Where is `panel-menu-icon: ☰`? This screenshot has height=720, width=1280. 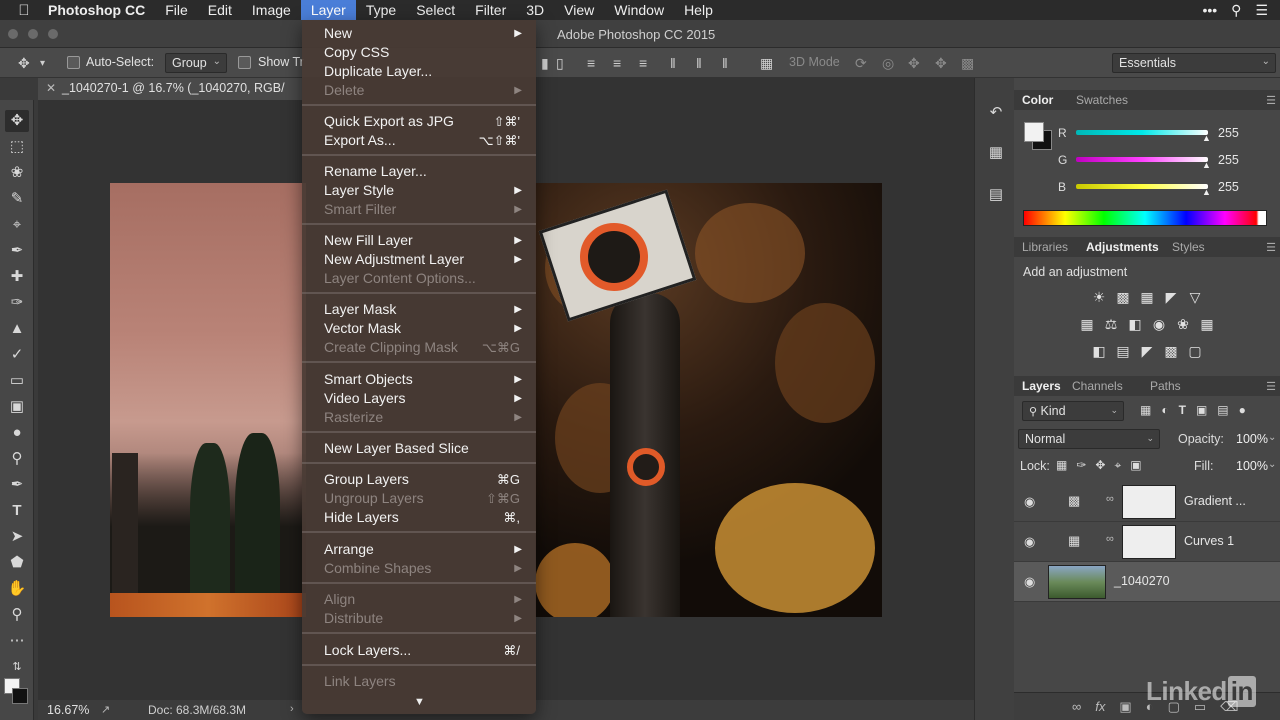 panel-menu-icon: ☰ is located at coordinates (1271, 100).